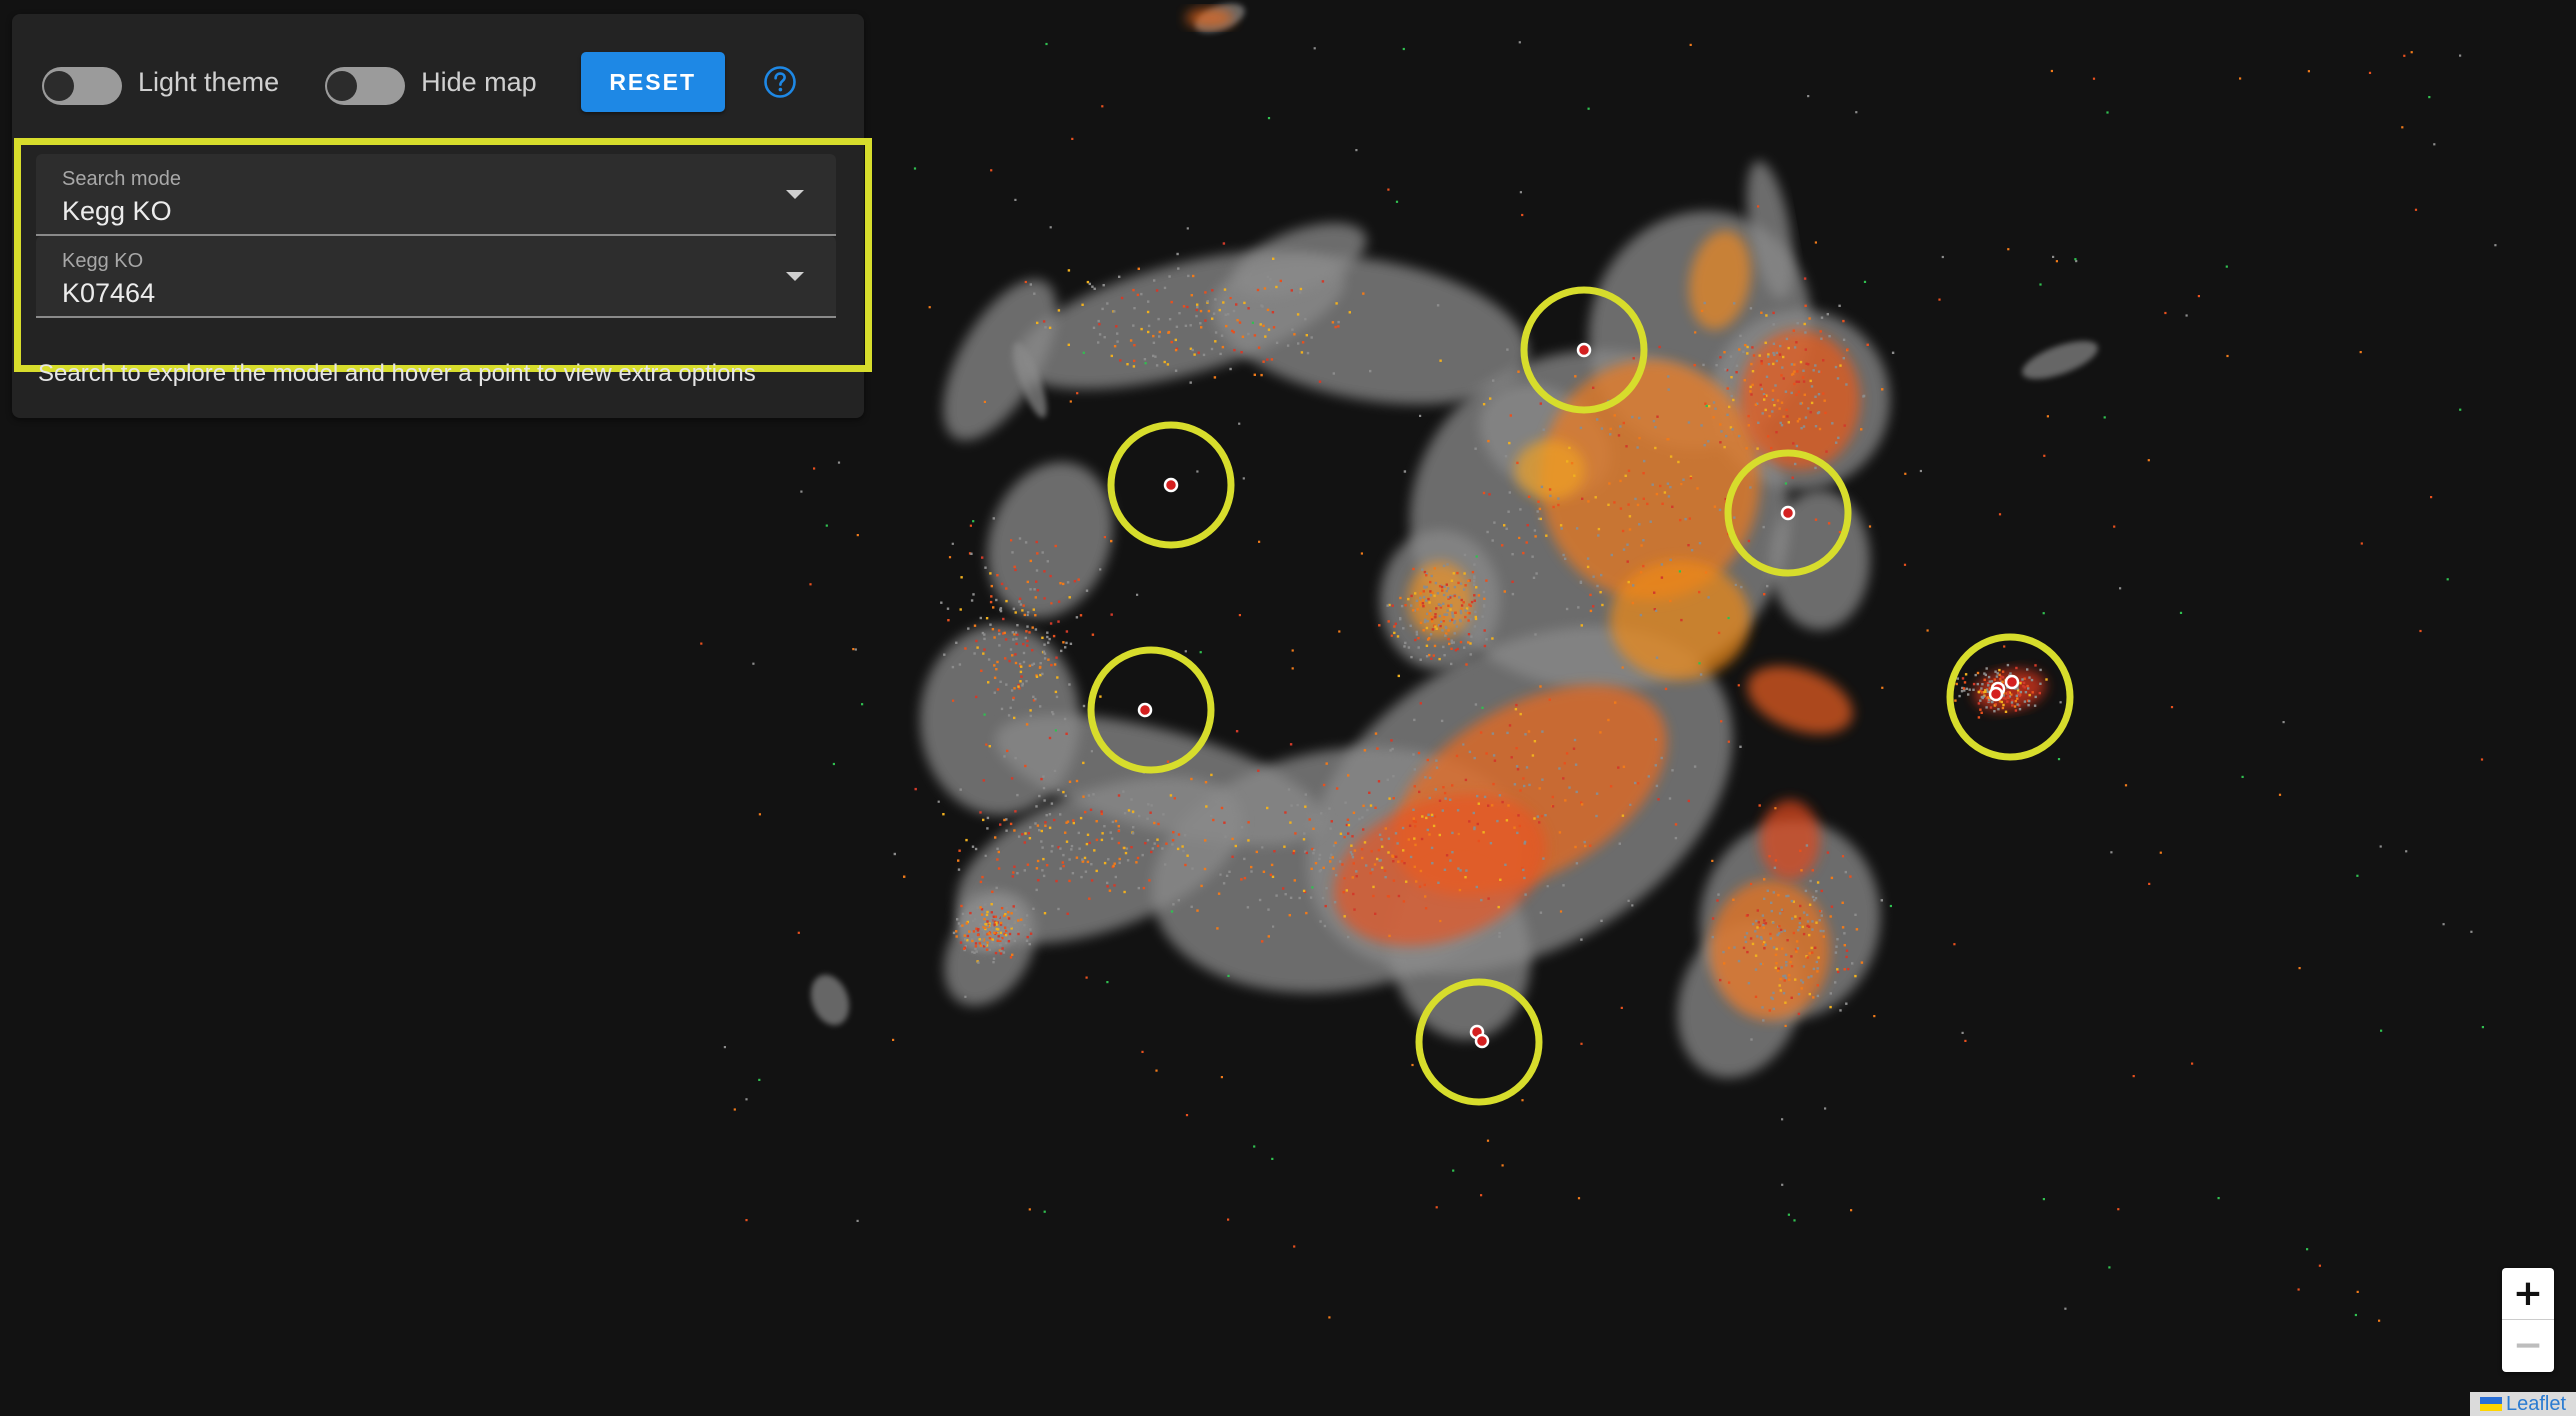 The width and height of the screenshot is (2576, 1416). What do you see at coordinates (2536, 1404) in the screenshot?
I see `leaflet-link: Leaflet` at bounding box center [2536, 1404].